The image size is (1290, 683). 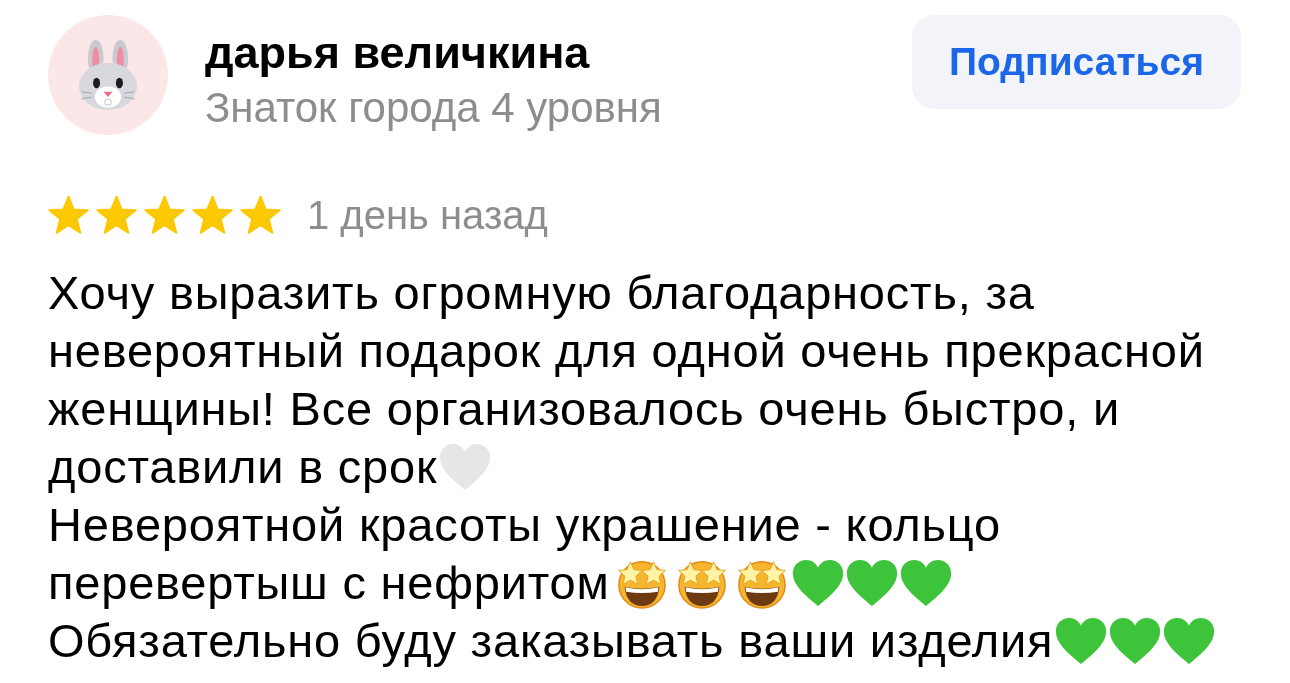 What do you see at coordinates (329, 583) in the screenshot?
I see `review-text: перевертыш с нефритом` at bounding box center [329, 583].